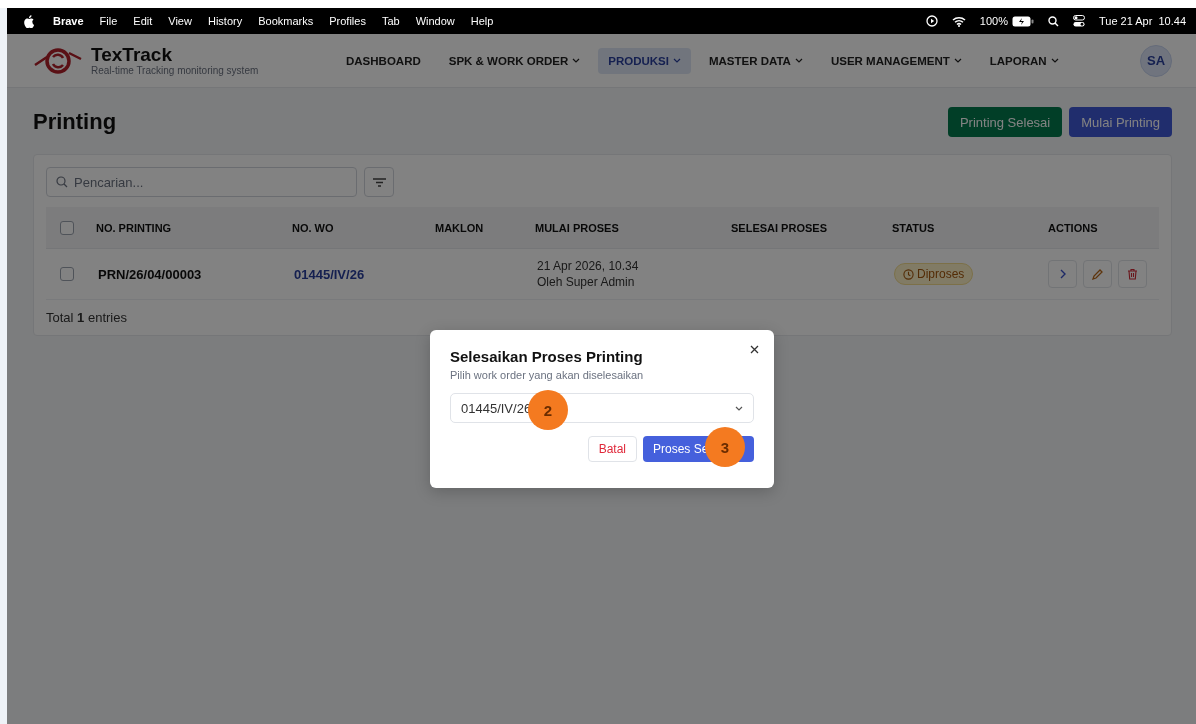 The image size is (1196, 724). What do you see at coordinates (67, 227) in the screenshot?
I see `select-all-checkbox` at bounding box center [67, 227].